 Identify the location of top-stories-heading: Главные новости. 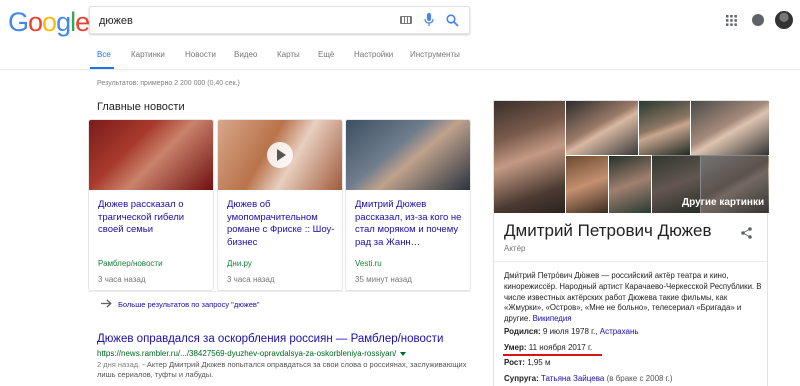
(141, 107).